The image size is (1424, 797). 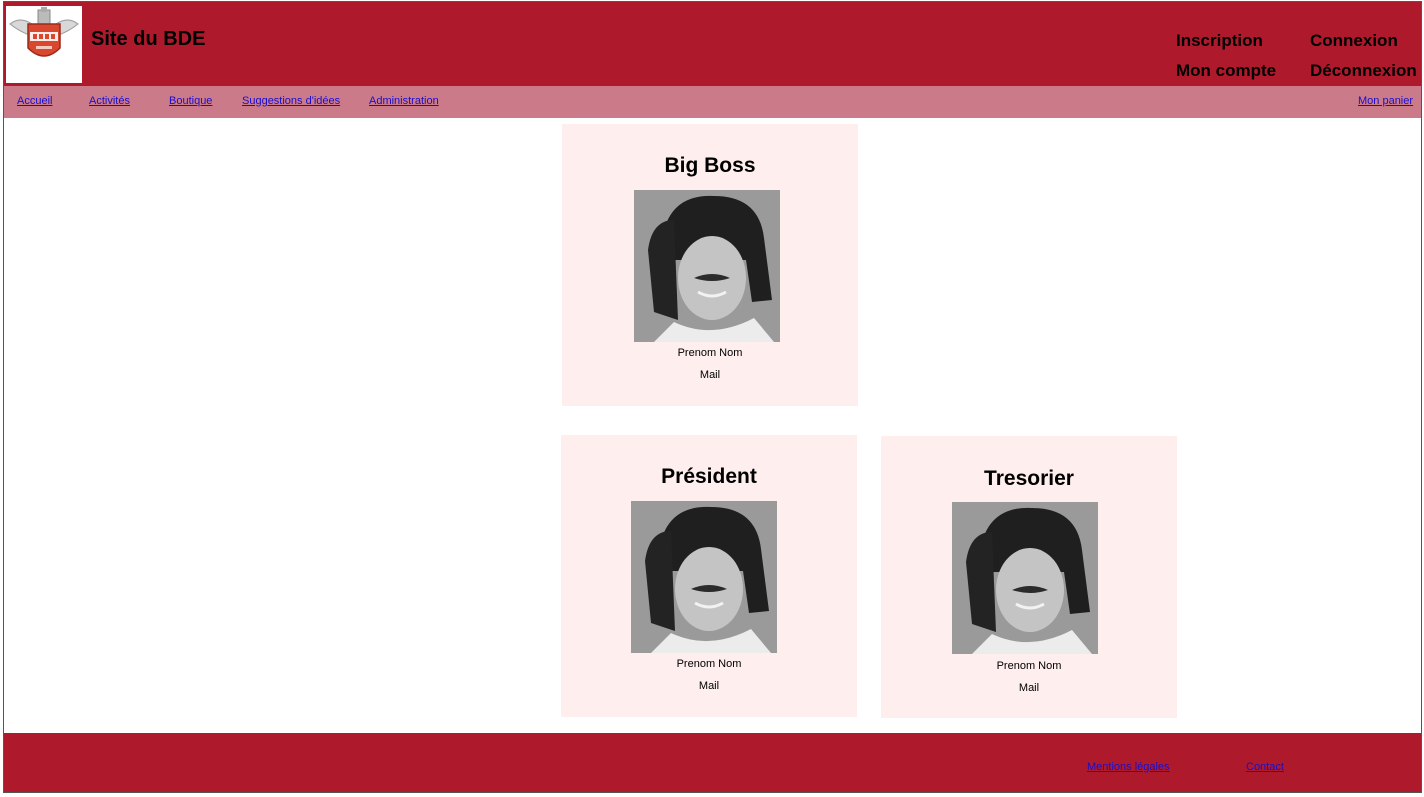 I want to click on site-footer: Mentions légales Contact, so click(x=712, y=762).